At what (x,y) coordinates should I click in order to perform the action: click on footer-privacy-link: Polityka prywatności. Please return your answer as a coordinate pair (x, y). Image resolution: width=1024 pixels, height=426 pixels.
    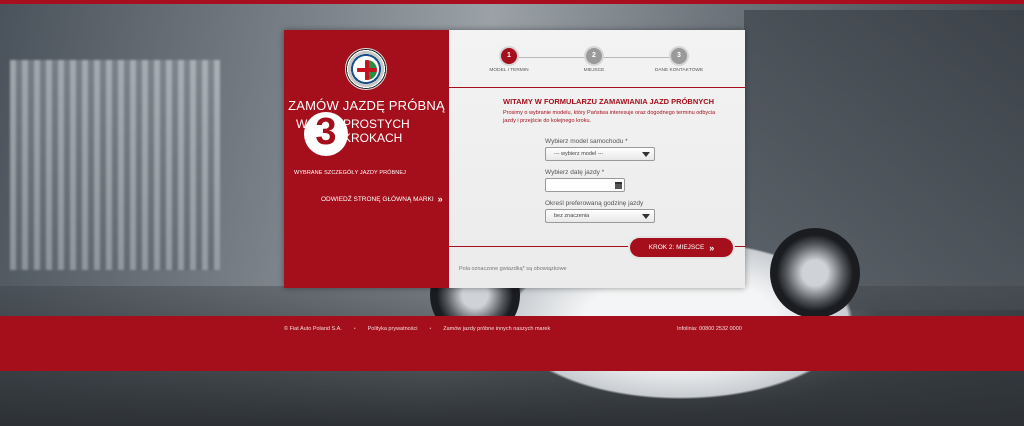
    Looking at the image, I should click on (393, 329).